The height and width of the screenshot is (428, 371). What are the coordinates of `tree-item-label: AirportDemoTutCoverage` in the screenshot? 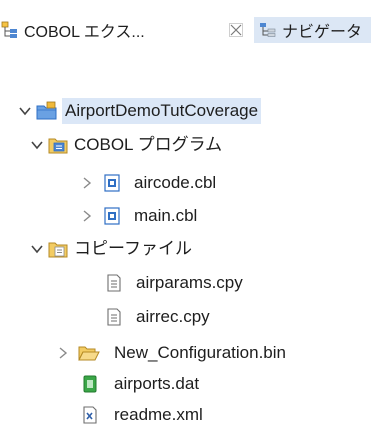 It's located at (162, 111).